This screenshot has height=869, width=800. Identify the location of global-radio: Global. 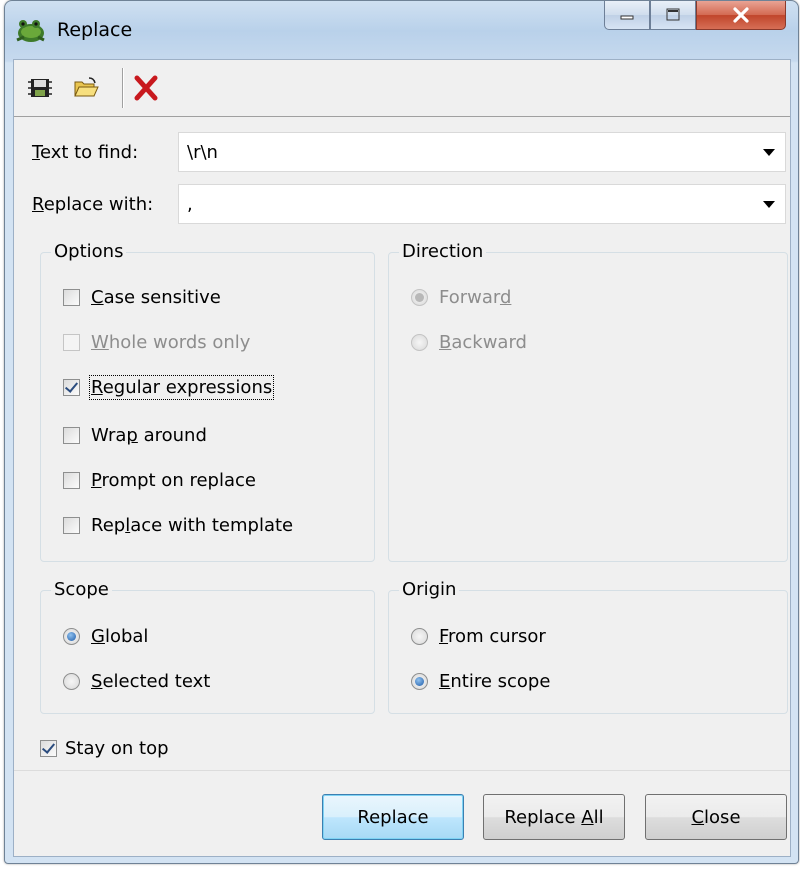
(105, 636).